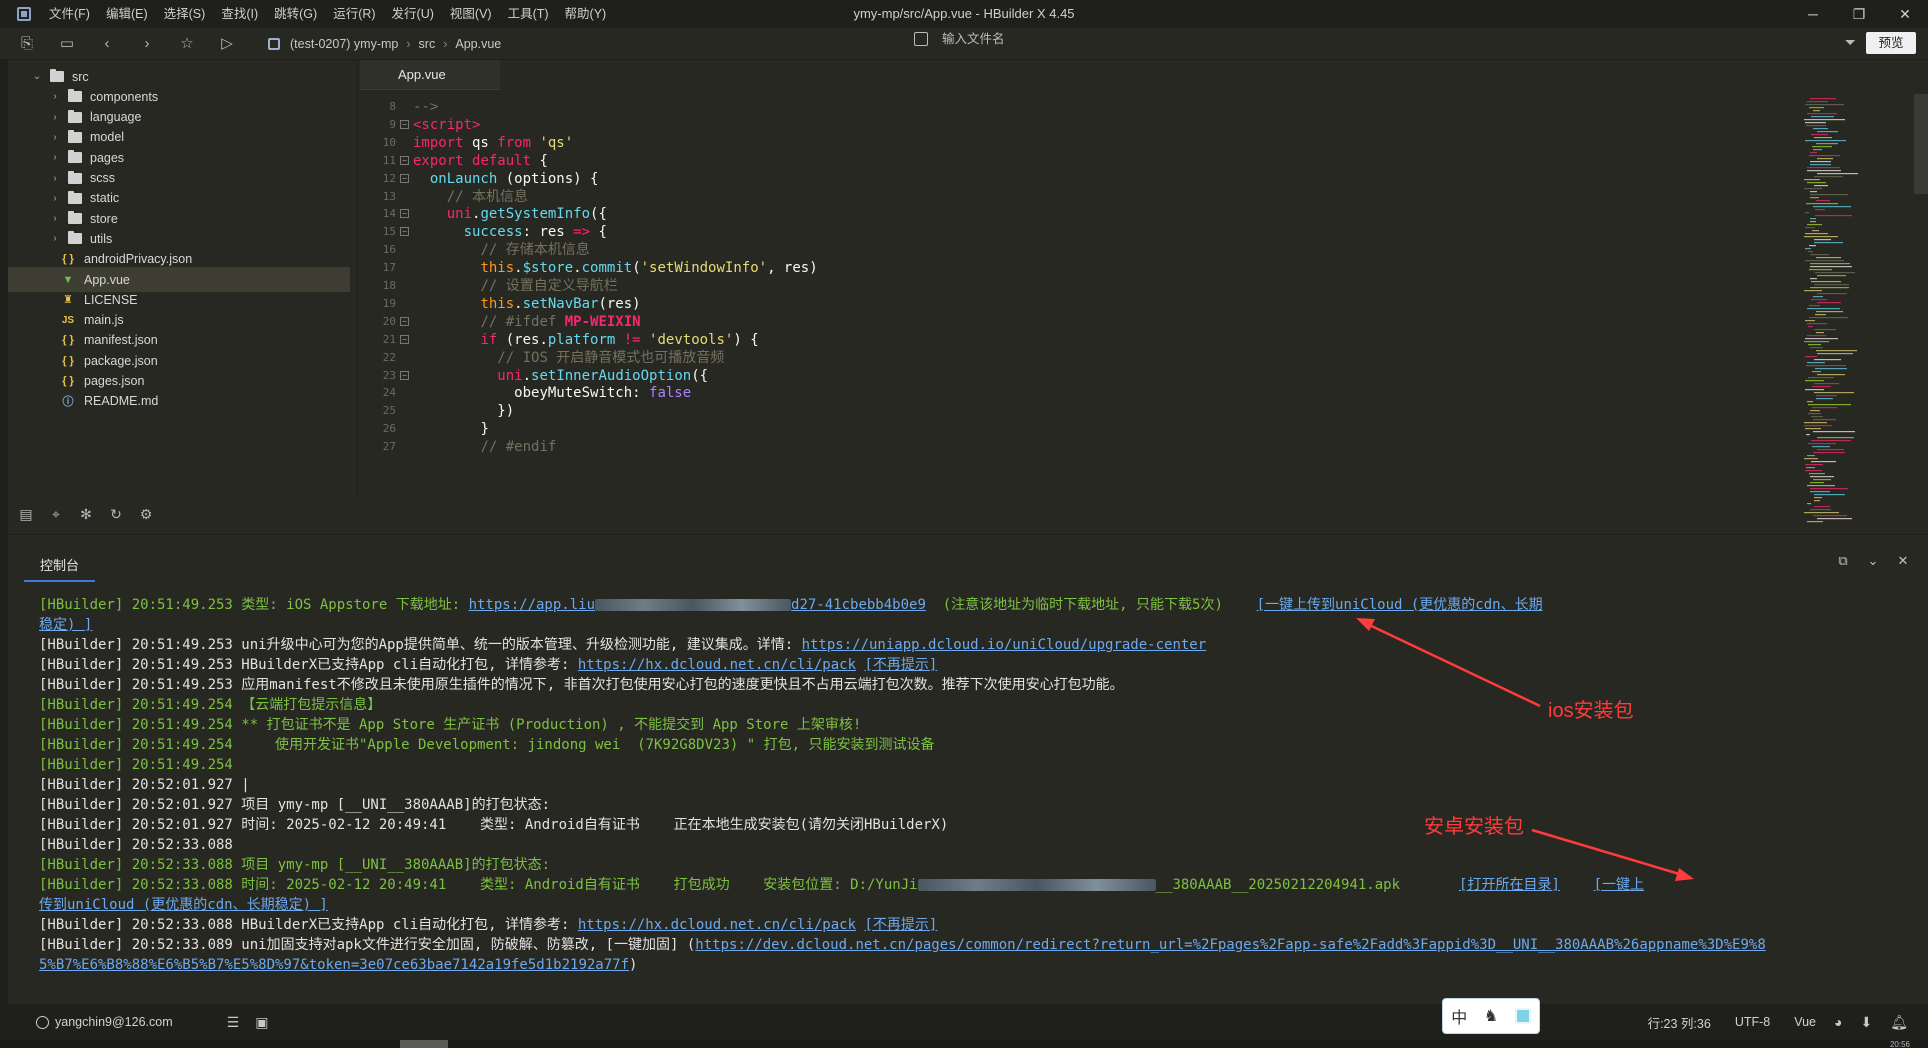  What do you see at coordinates (1905, 14) in the screenshot?
I see `close-button: ✕` at bounding box center [1905, 14].